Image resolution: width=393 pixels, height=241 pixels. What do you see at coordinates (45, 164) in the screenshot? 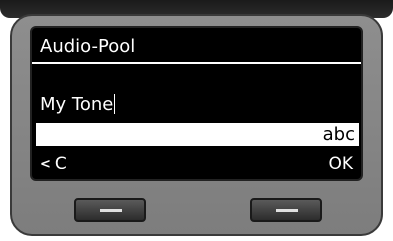
I see `back-arrow-icon: <` at bounding box center [45, 164].